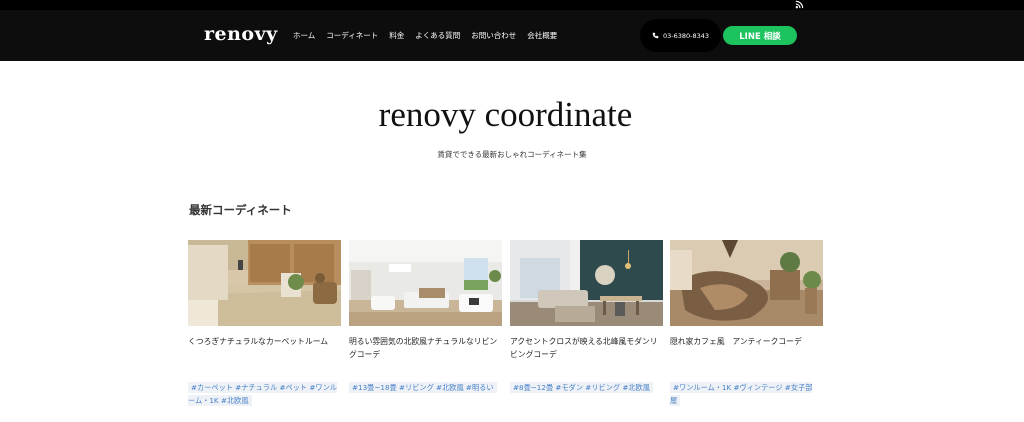  Describe the element at coordinates (423, 387) in the screenshot. I see `card-tag-list: #13畳~18畳 #リビング #北欧風 #明るい` at that location.